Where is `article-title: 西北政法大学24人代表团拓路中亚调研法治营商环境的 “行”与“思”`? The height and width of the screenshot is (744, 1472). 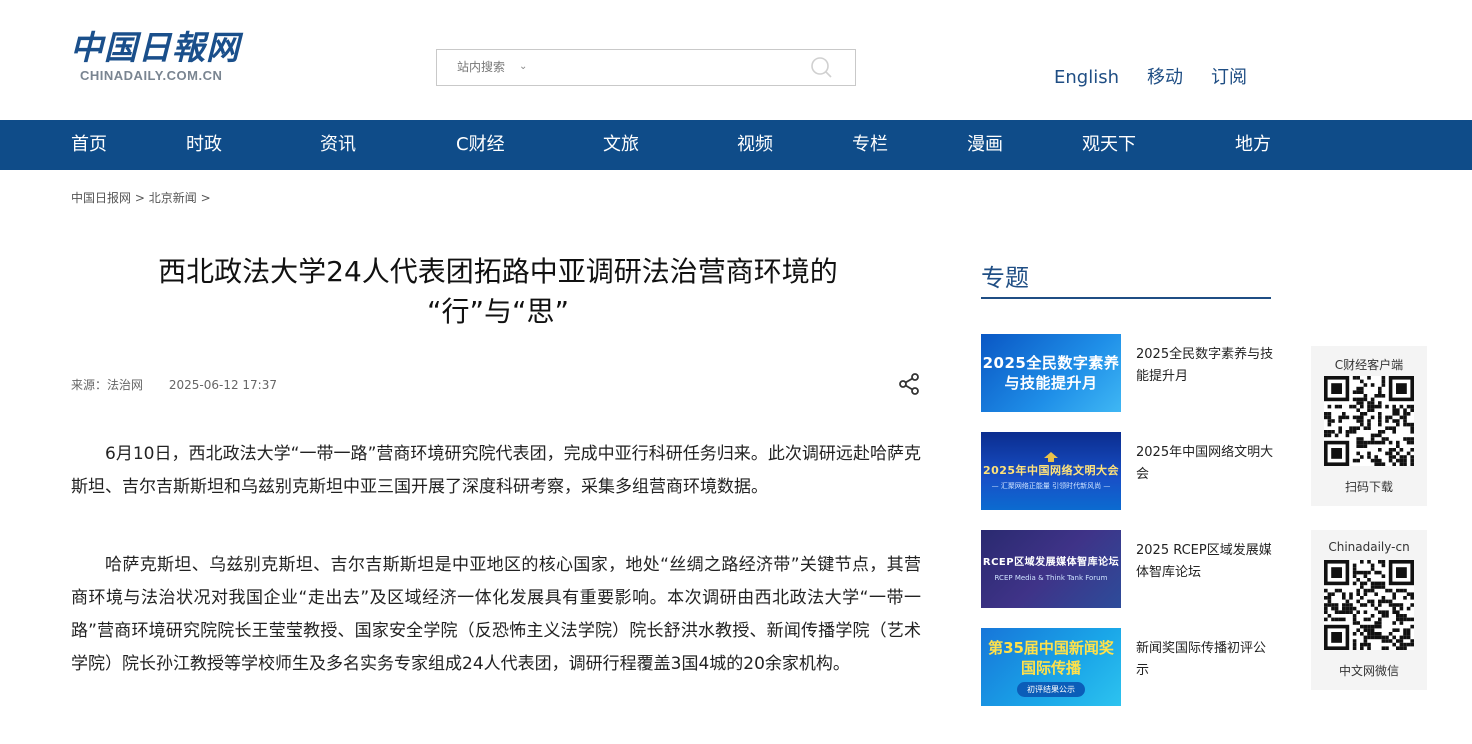
article-title: 西北政法大学24人代表团拓路中亚调研法治营商环境的 “行”与“思” is located at coordinates (498, 292).